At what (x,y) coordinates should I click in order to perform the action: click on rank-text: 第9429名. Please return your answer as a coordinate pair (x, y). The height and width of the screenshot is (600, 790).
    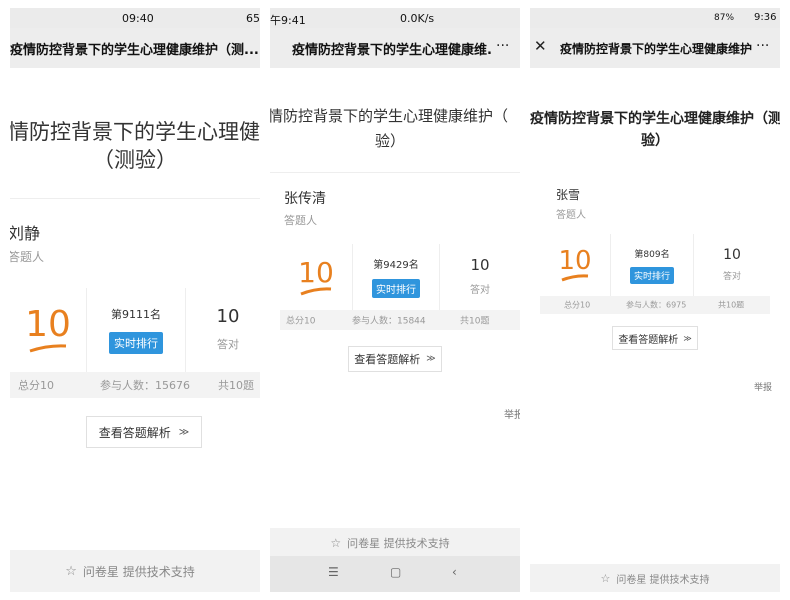
    Looking at the image, I should click on (396, 265).